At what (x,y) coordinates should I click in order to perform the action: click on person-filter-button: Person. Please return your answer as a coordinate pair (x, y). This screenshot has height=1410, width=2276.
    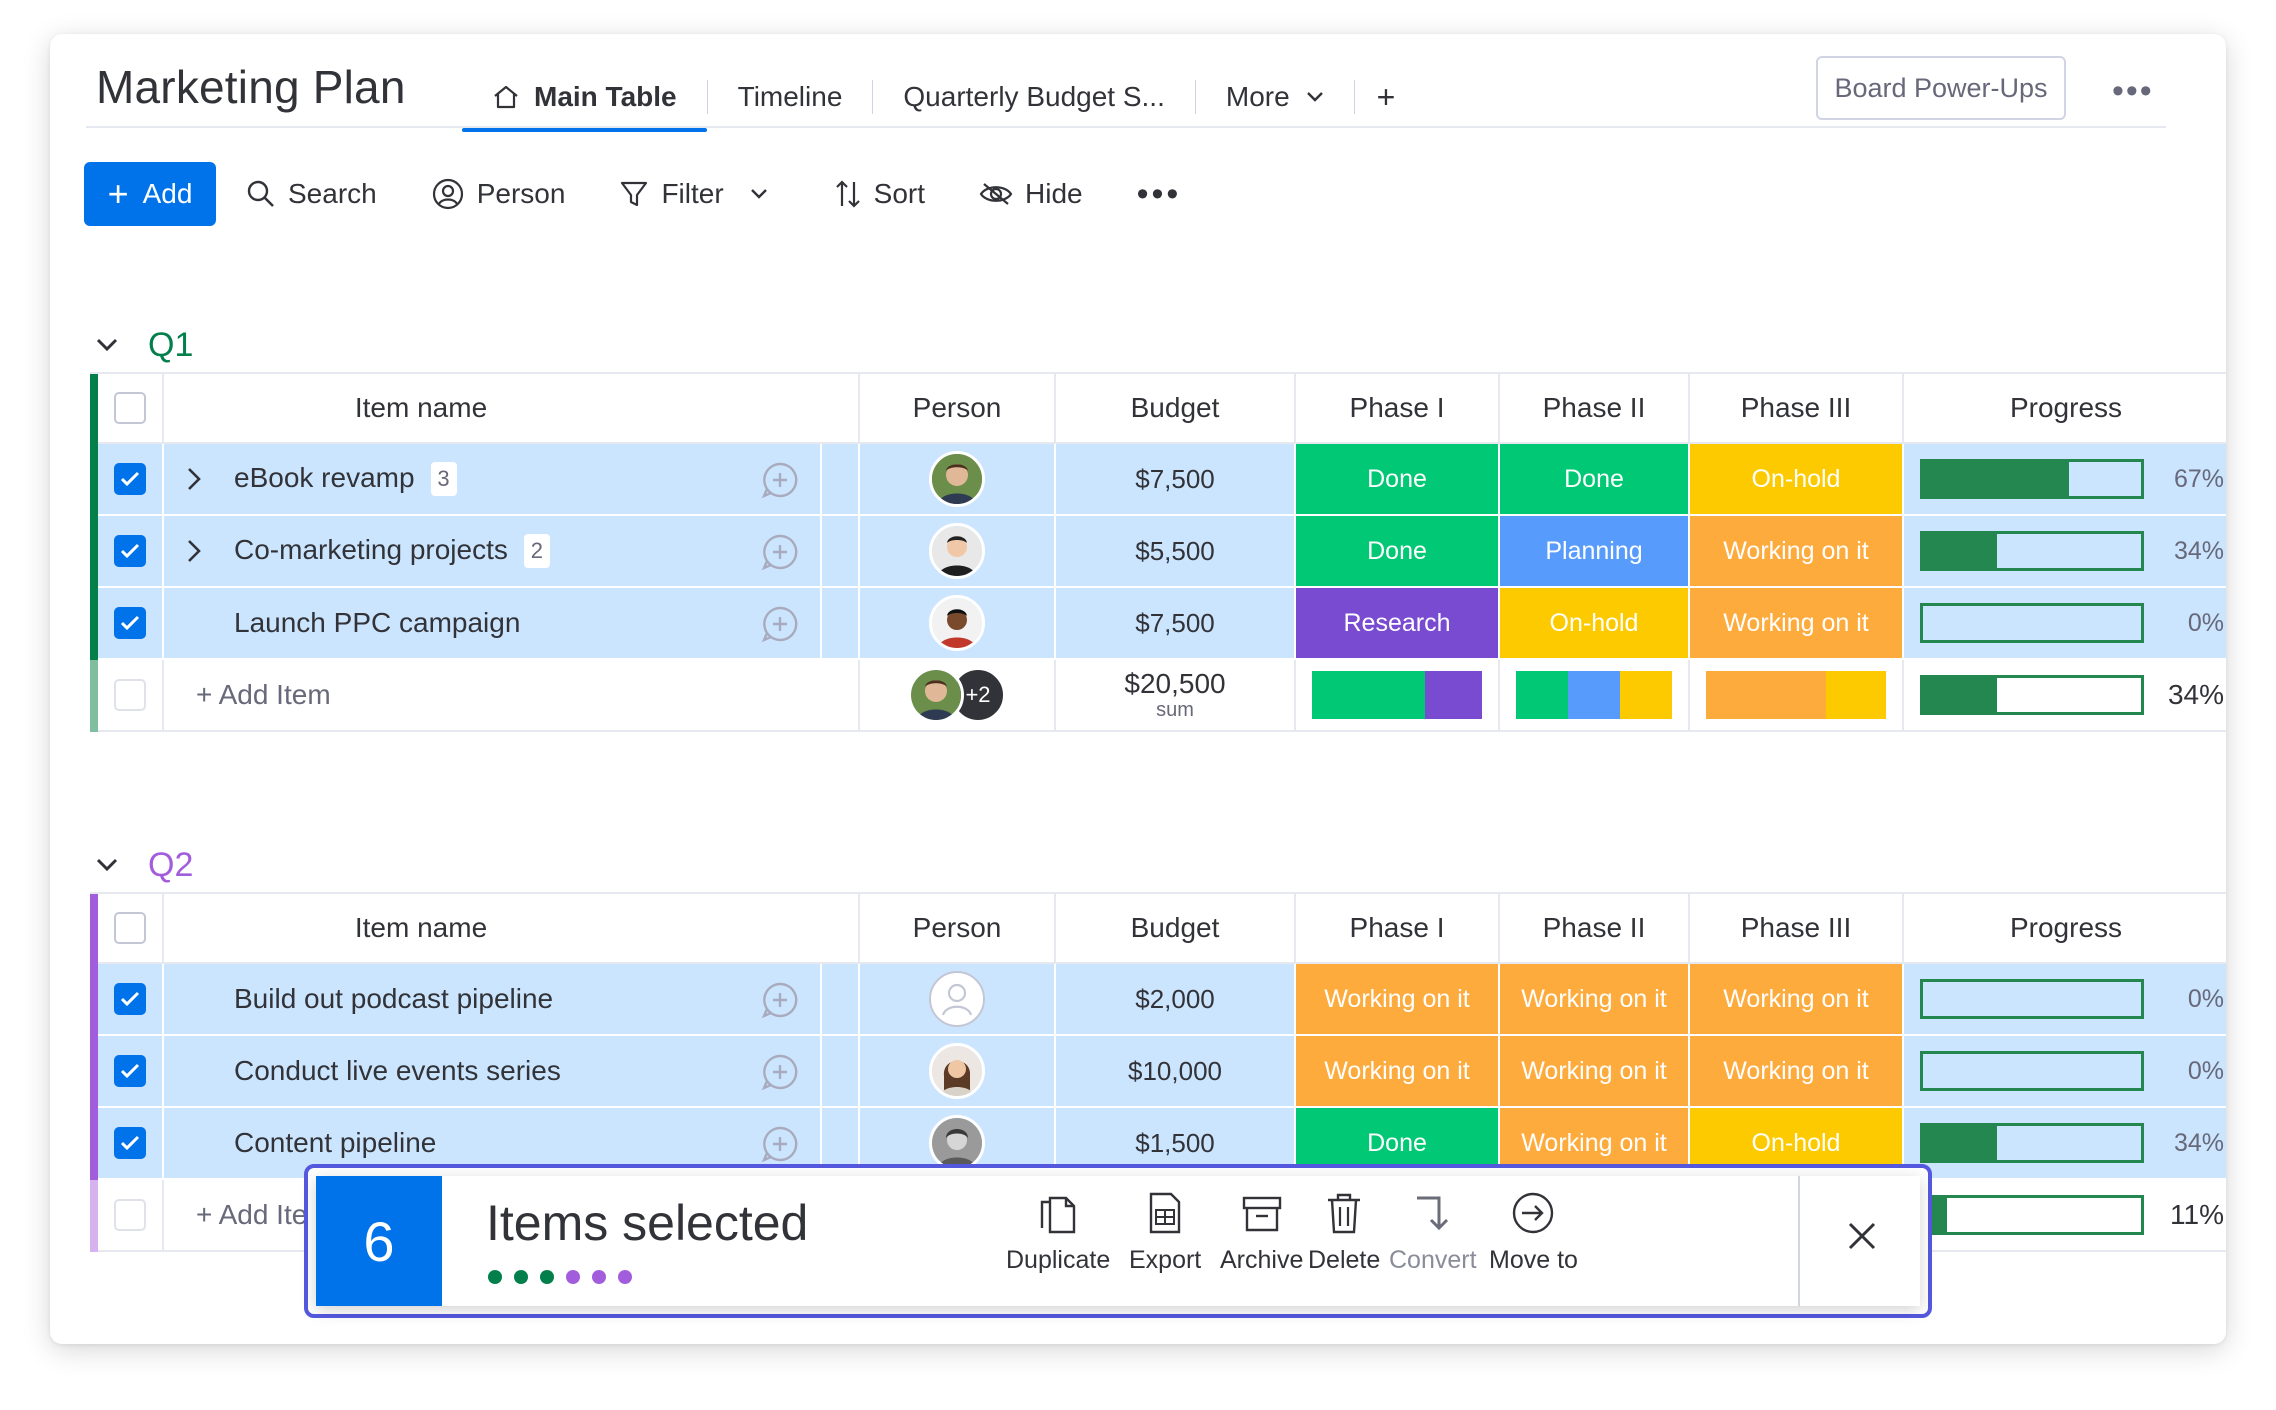
    Looking at the image, I should click on (498, 194).